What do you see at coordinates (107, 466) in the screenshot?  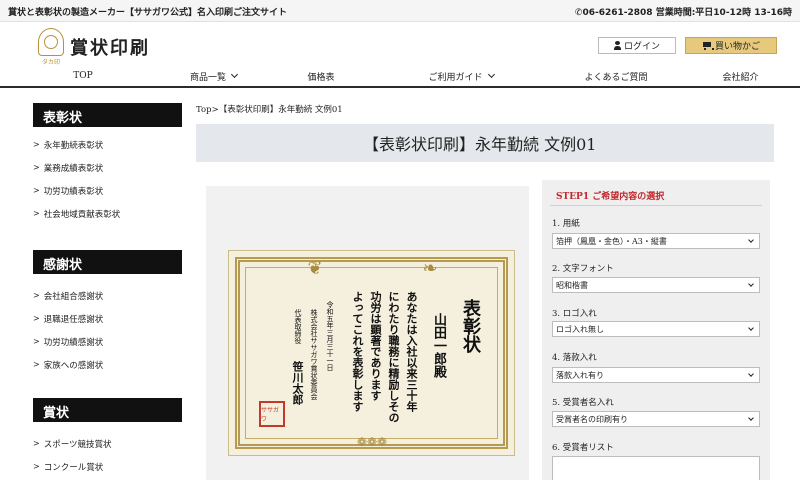 I see `sidebar-item: > コンクール賞状` at bounding box center [107, 466].